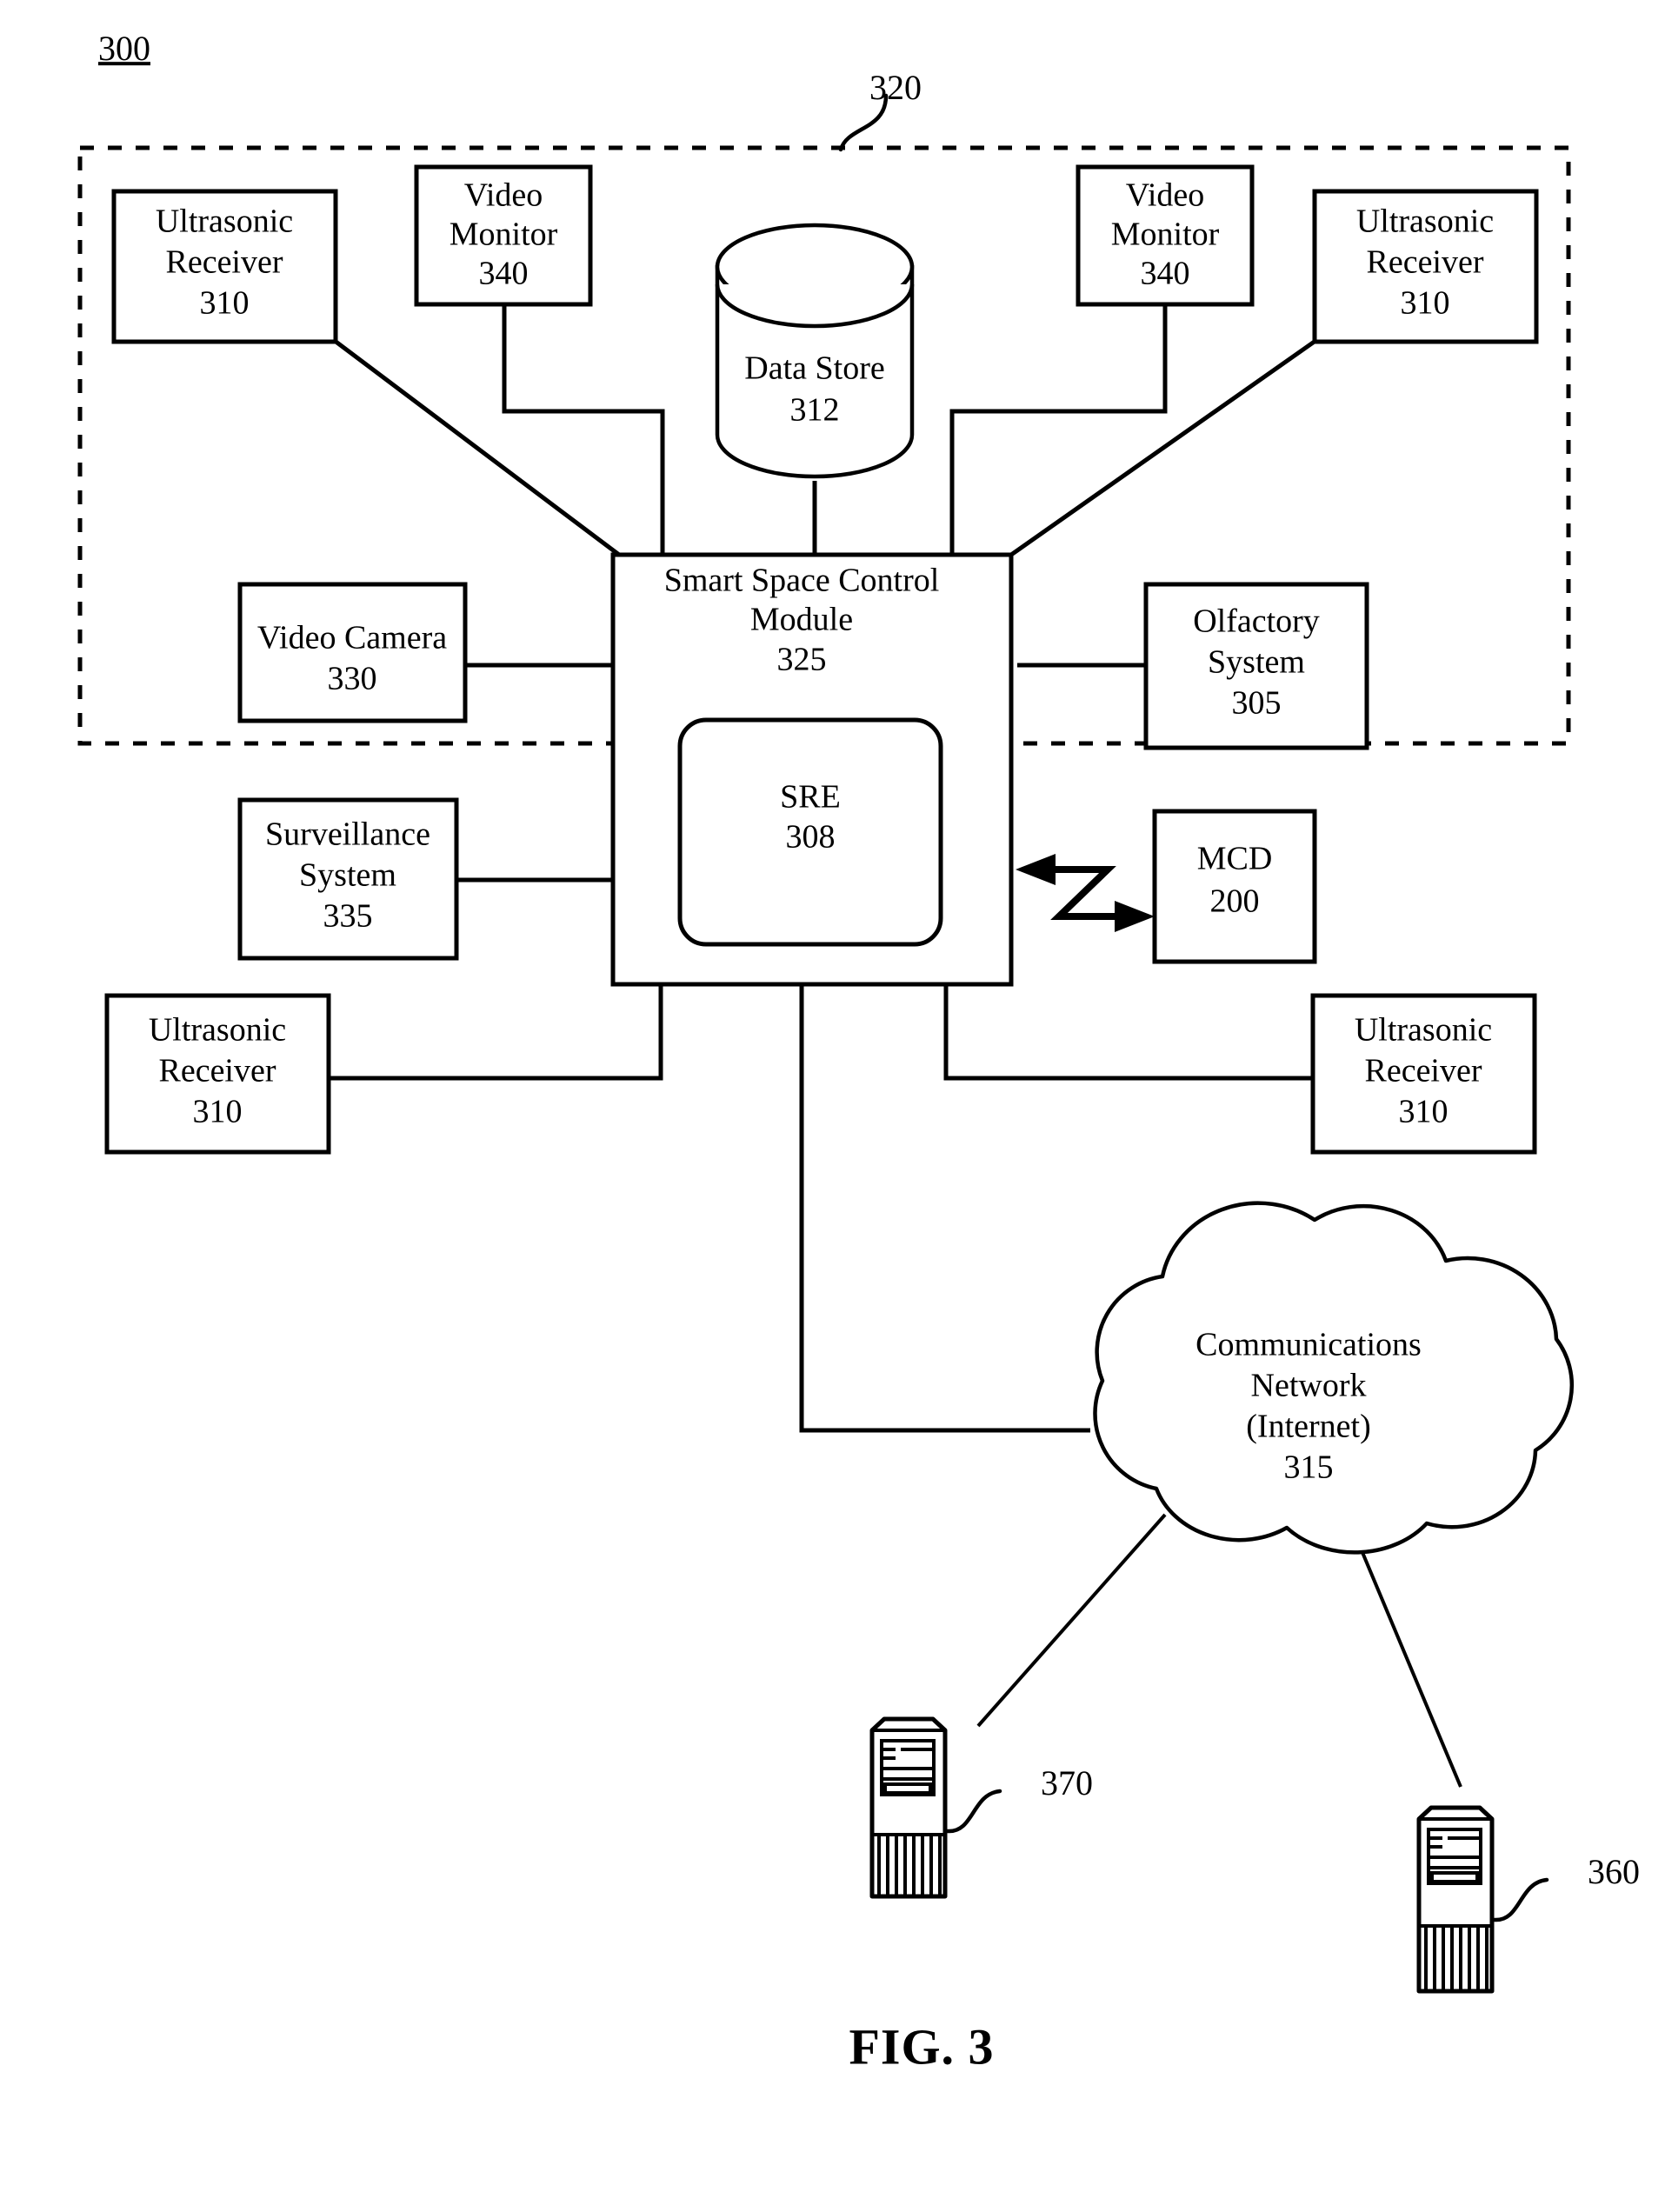 The image size is (1665, 2212). I want to click on control-module-line1: Smart Space Control, so click(802, 581).